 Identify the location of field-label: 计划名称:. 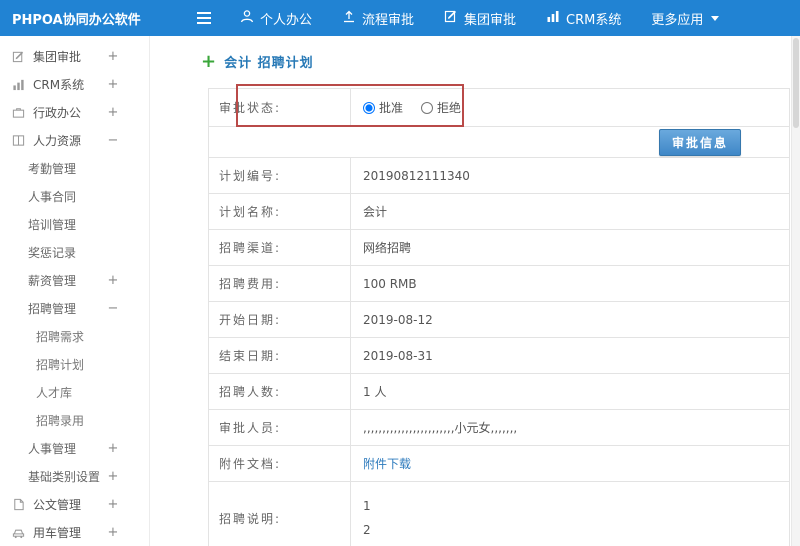
(280, 211).